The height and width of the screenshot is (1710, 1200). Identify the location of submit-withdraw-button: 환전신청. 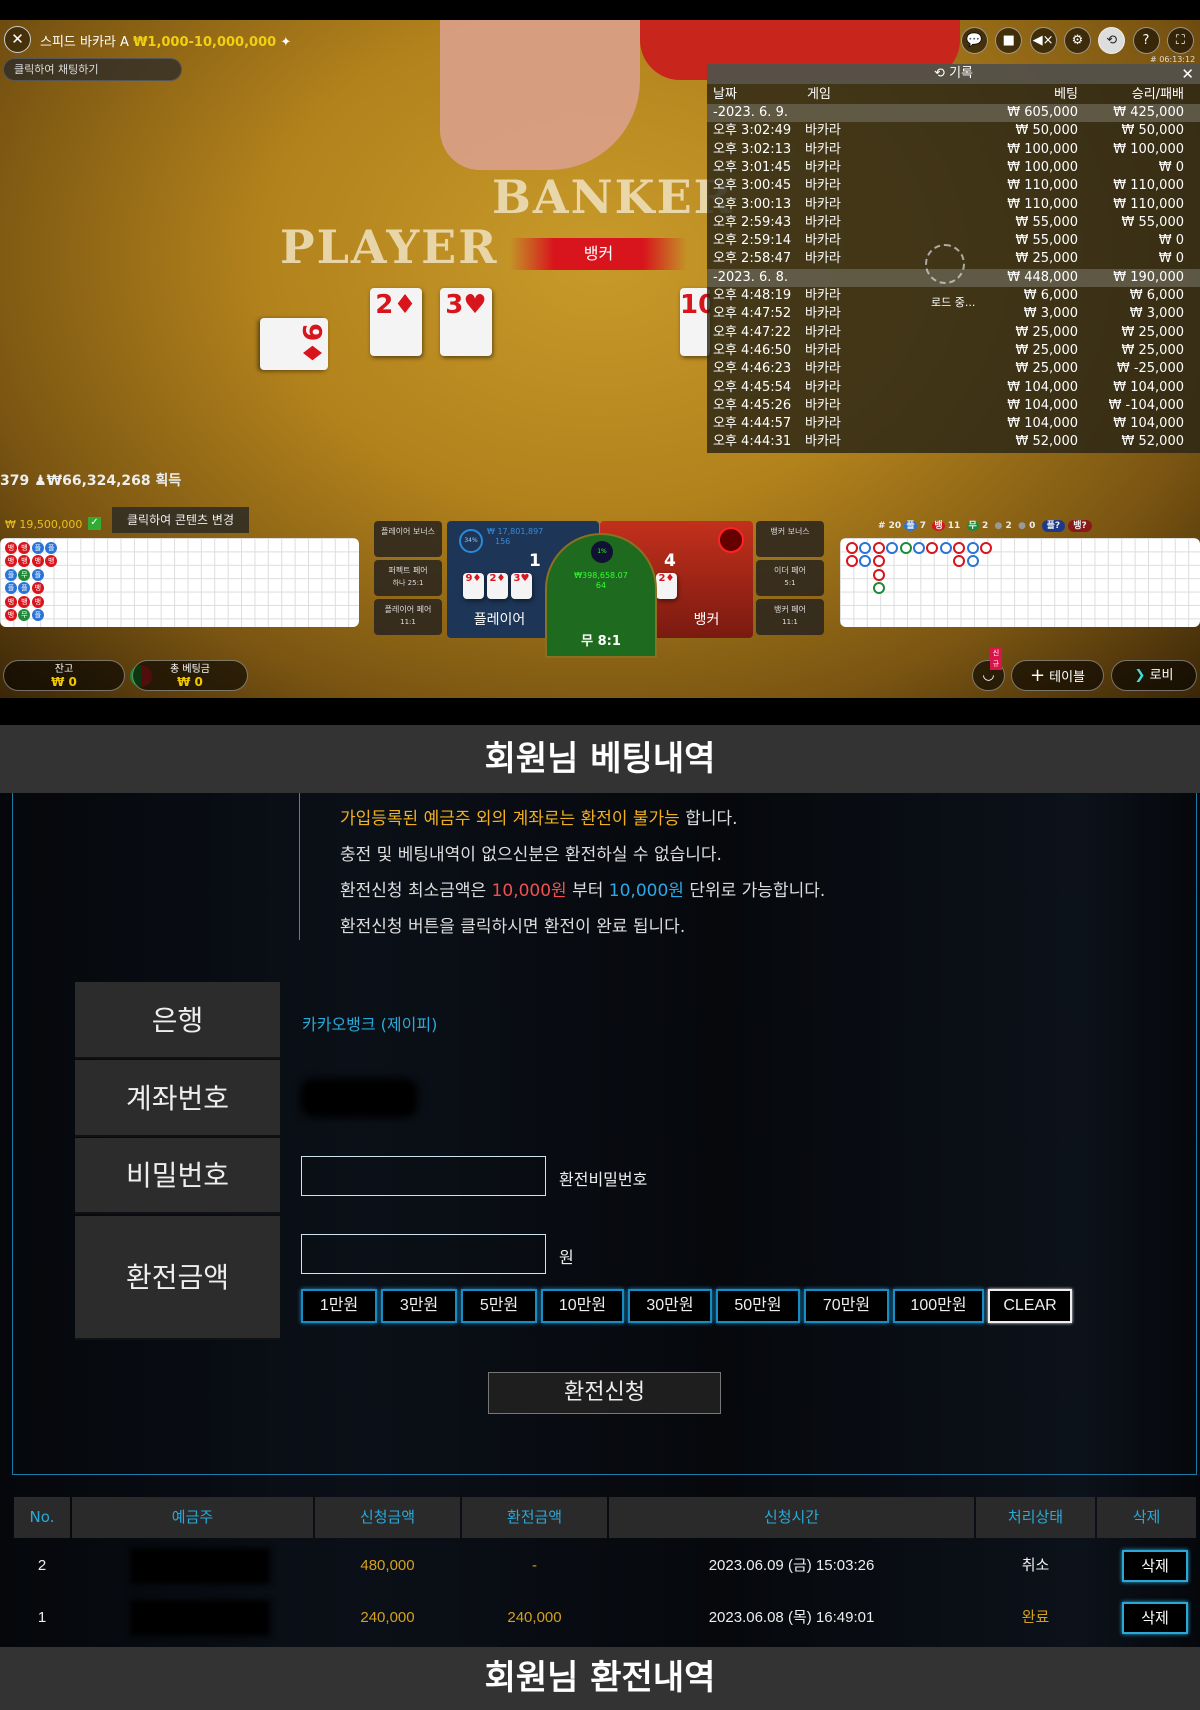
(604, 1393).